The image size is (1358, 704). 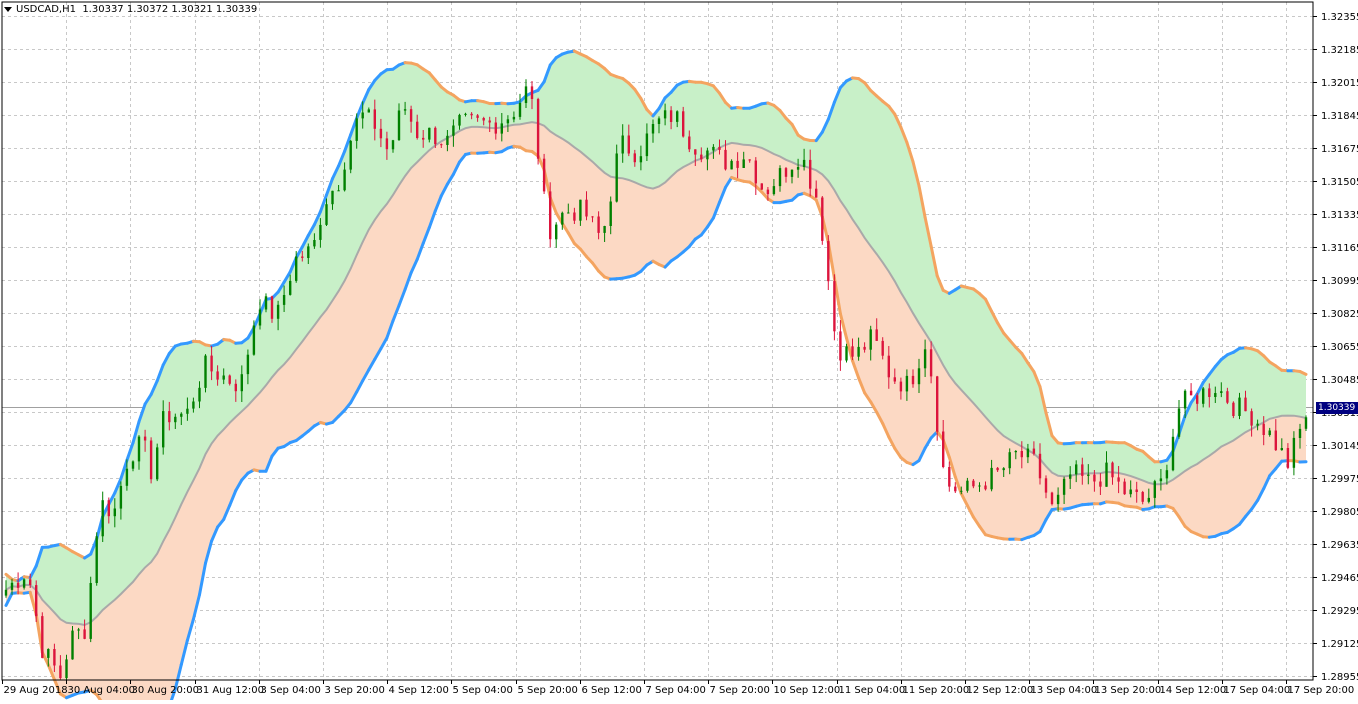 I want to click on y-tick-label: 1.32355, so click(x=1339, y=17).